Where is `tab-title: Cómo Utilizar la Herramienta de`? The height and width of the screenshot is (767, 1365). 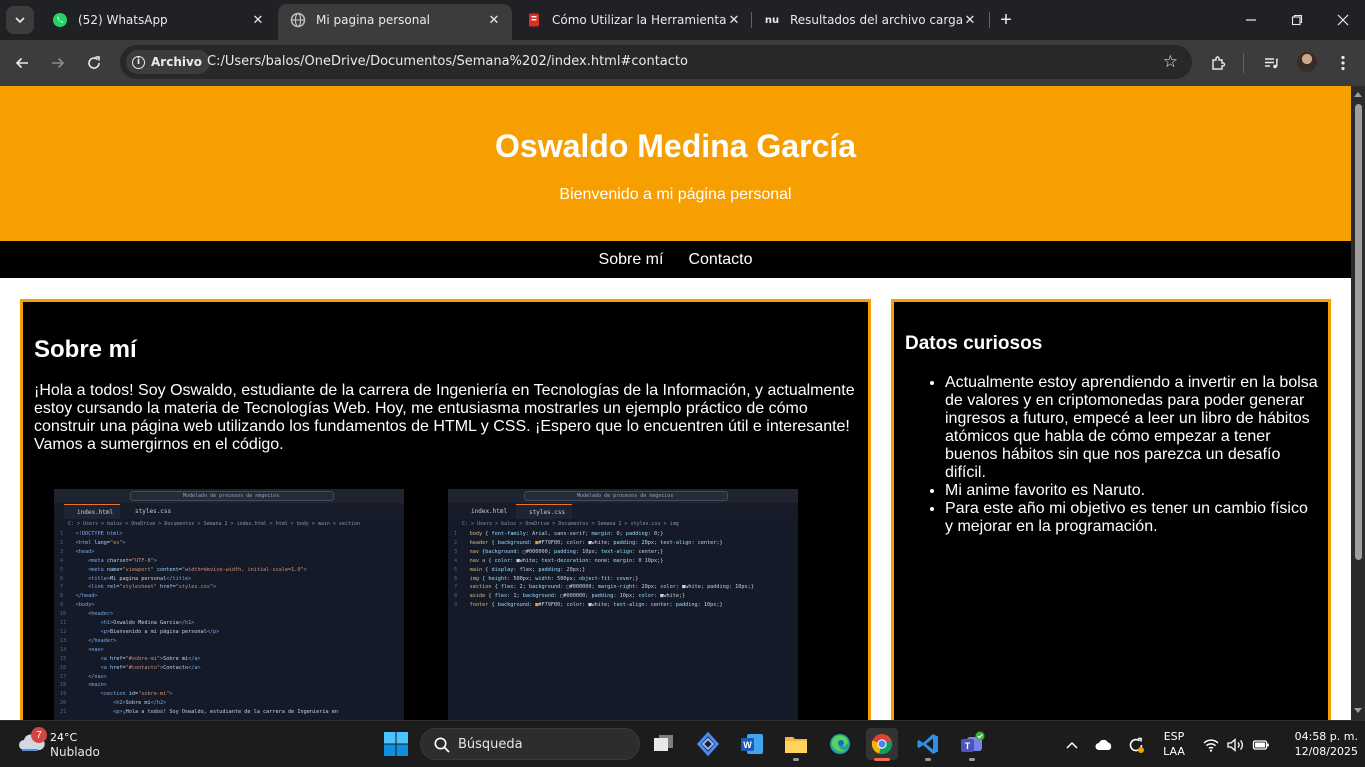 tab-title: Cómo Utilizar la Herramienta de is located at coordinates (639, 20).